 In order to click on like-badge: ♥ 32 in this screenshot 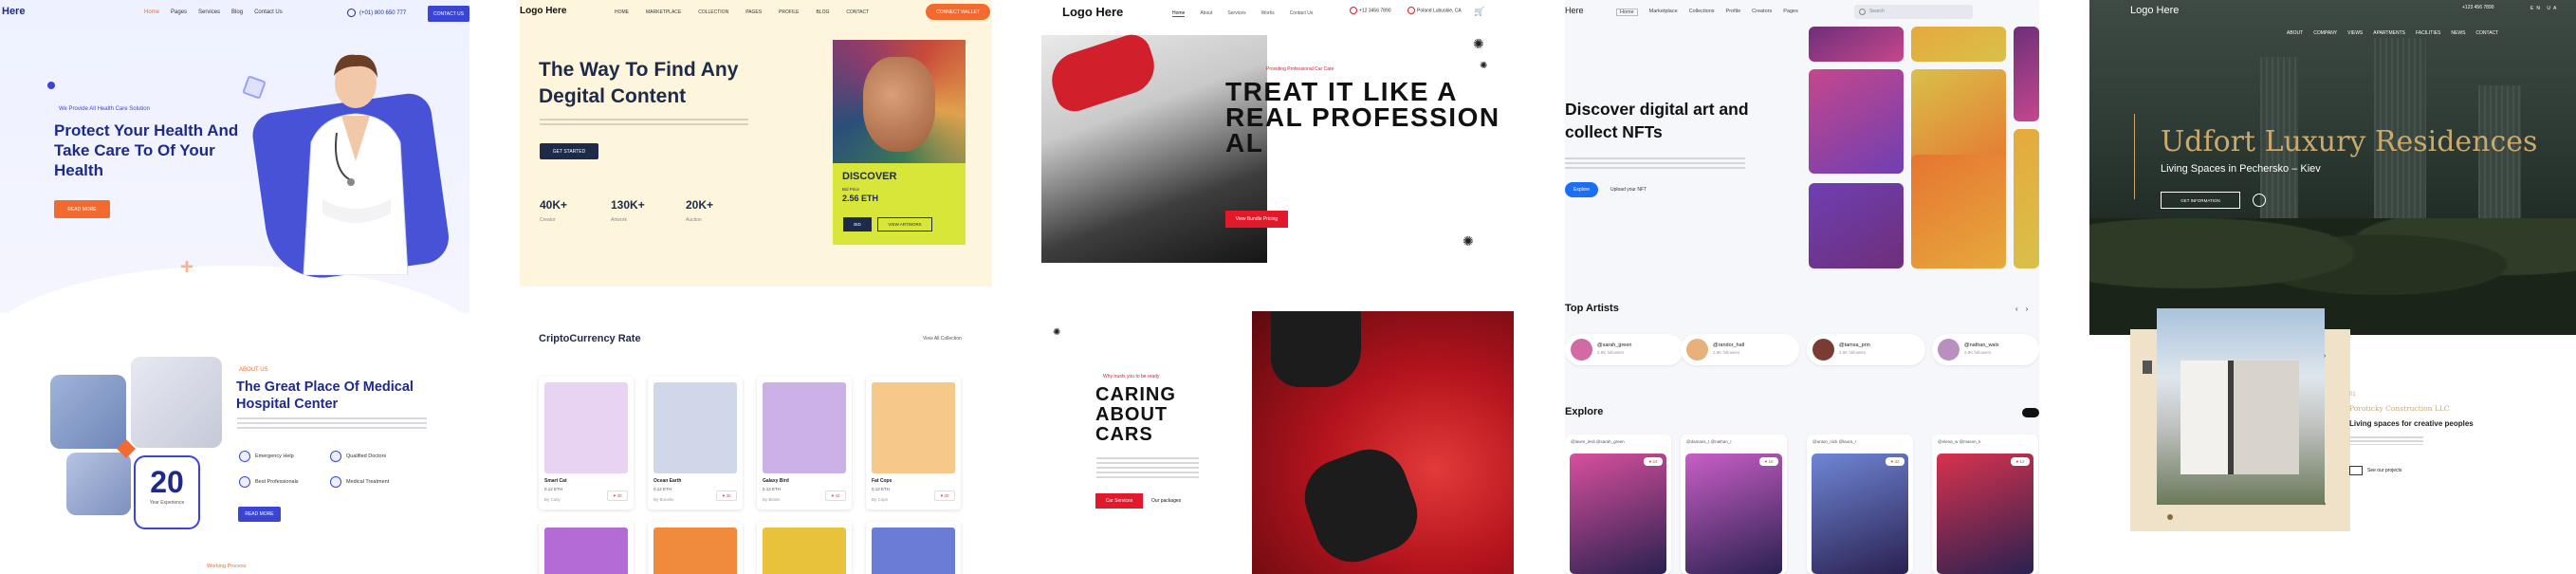, I will do `click(1895, 461)`.